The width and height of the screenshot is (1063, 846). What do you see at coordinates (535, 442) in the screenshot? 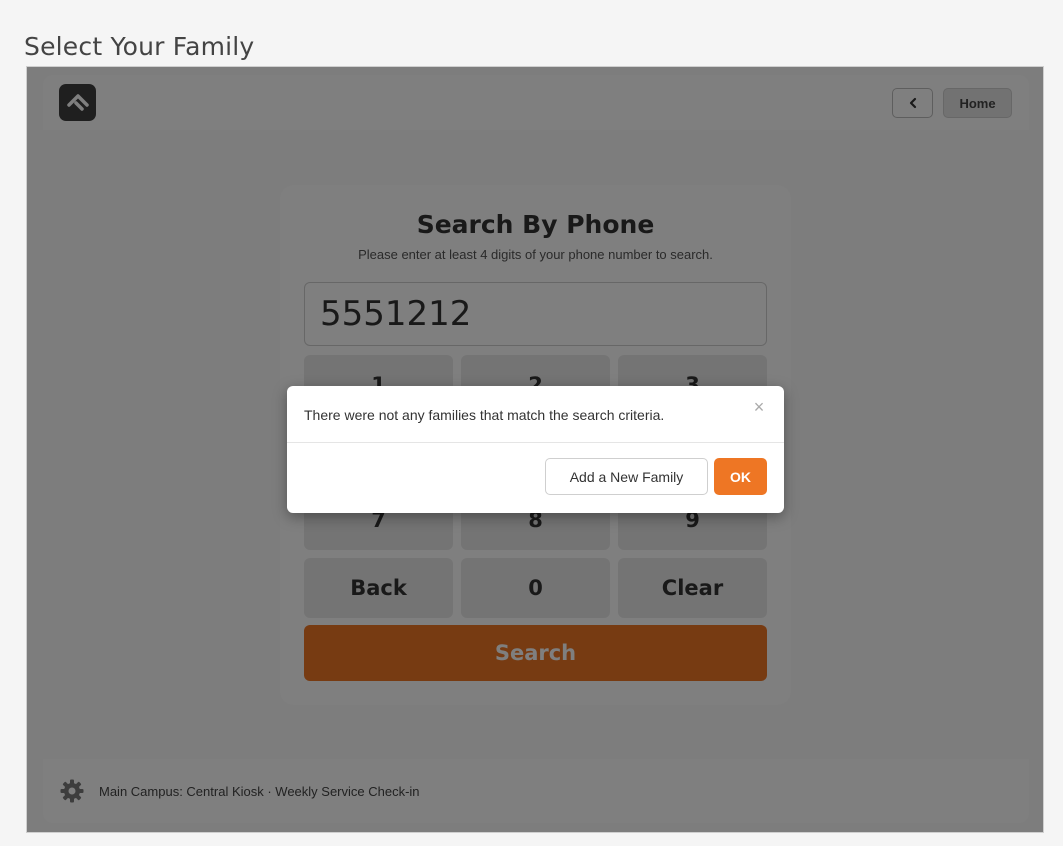
I see `dialog-divider` at bounding box center [535, 442].